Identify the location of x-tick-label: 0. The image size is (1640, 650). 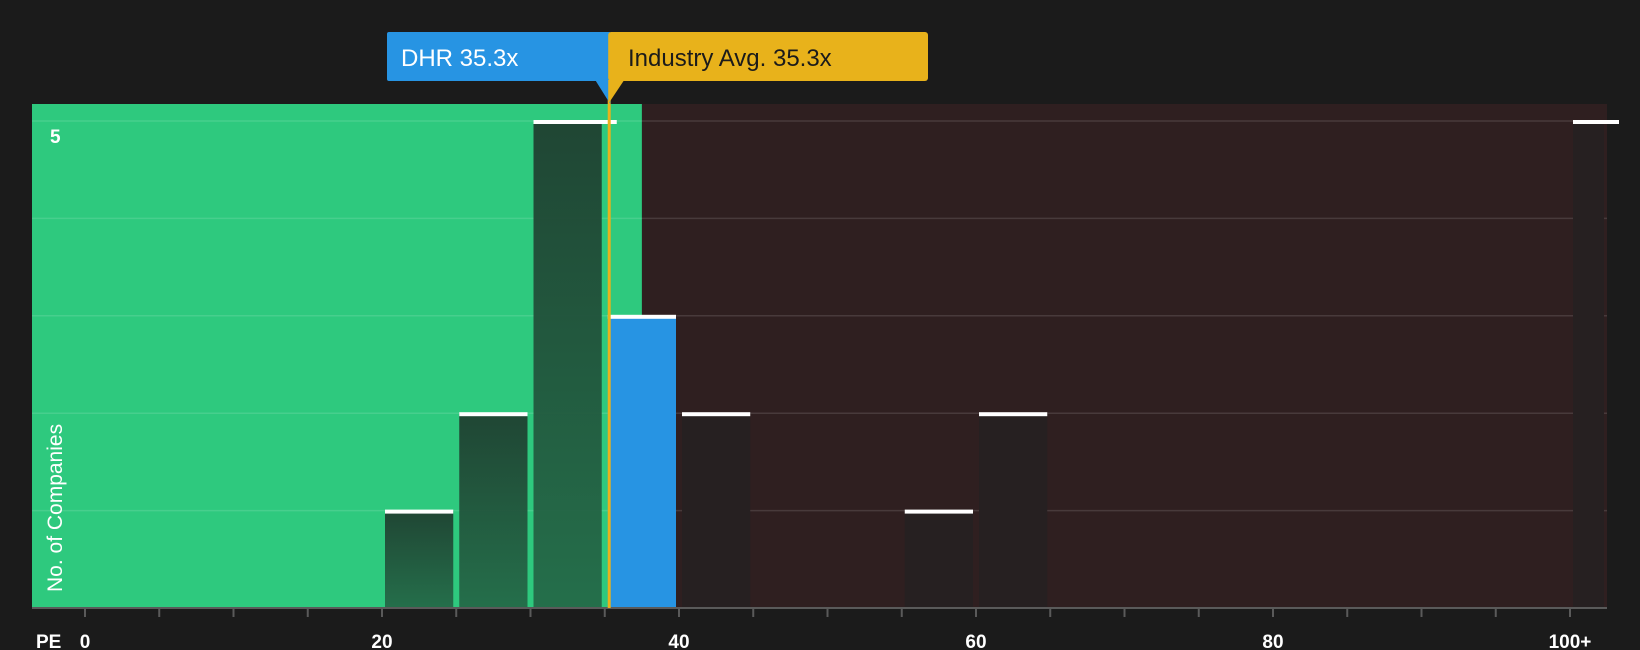
(85, 641).